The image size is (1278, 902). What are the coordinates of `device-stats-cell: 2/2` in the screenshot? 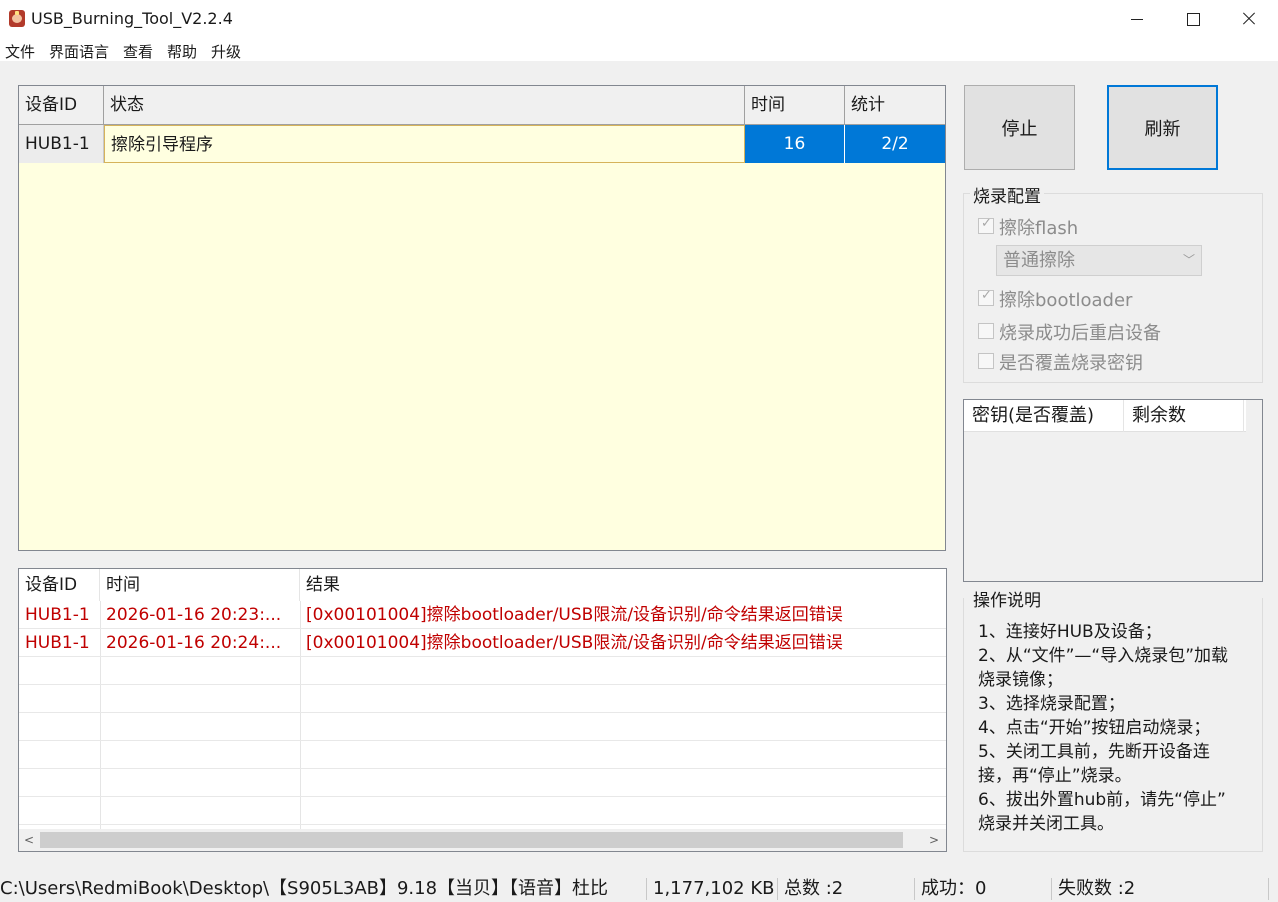 It's located at (895, 144).